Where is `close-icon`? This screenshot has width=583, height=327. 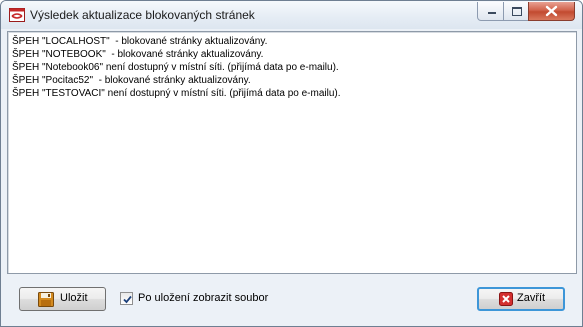
close-icon is located at coordinates (551, 11).